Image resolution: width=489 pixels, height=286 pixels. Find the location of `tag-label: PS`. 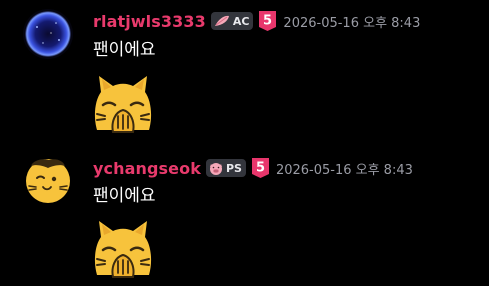

tag-label: PS is located at coordinates (233, 168).